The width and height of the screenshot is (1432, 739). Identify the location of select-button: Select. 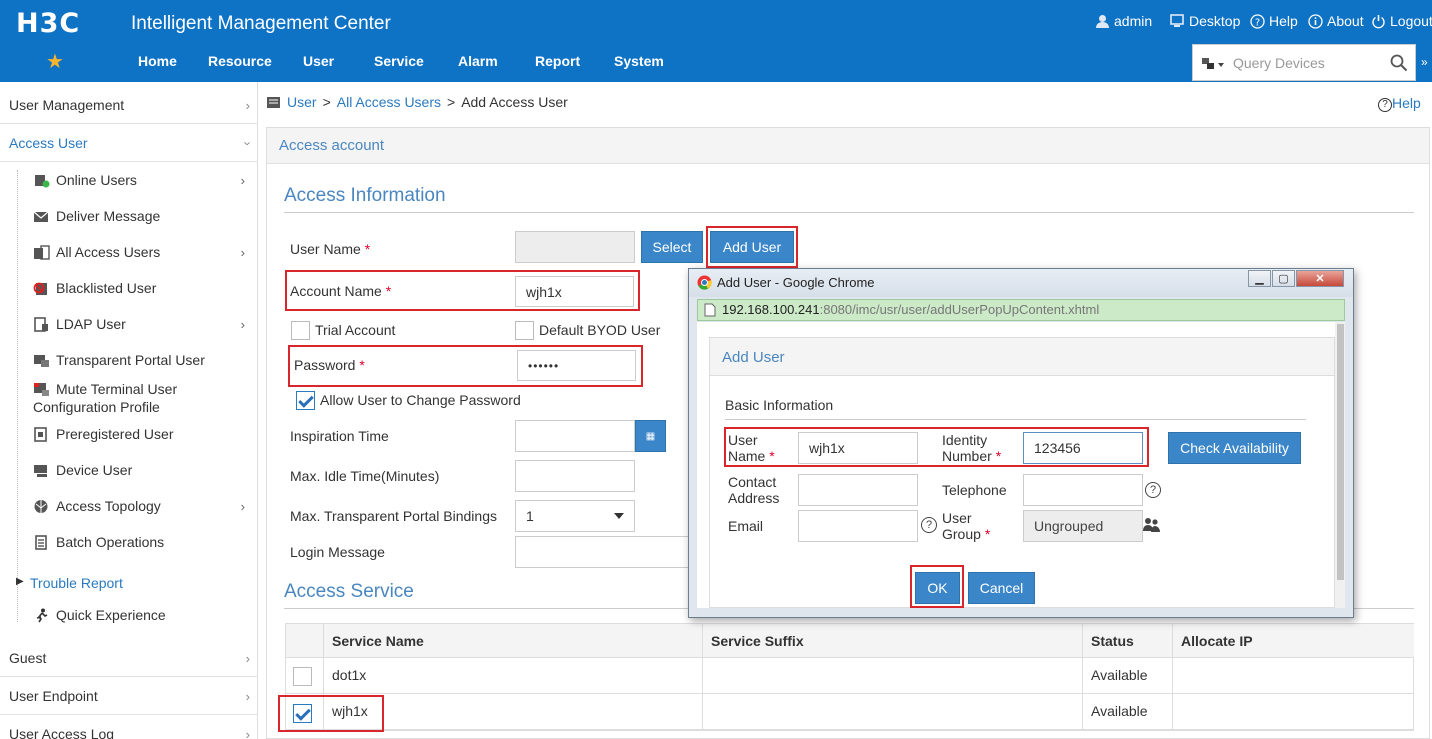
(672, 247).